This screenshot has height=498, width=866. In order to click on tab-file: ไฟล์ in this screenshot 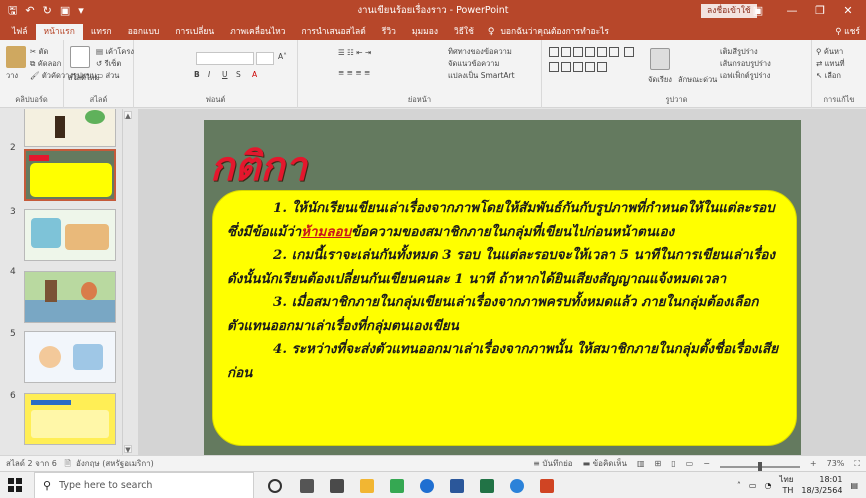, I will do `click(20, 32)`.